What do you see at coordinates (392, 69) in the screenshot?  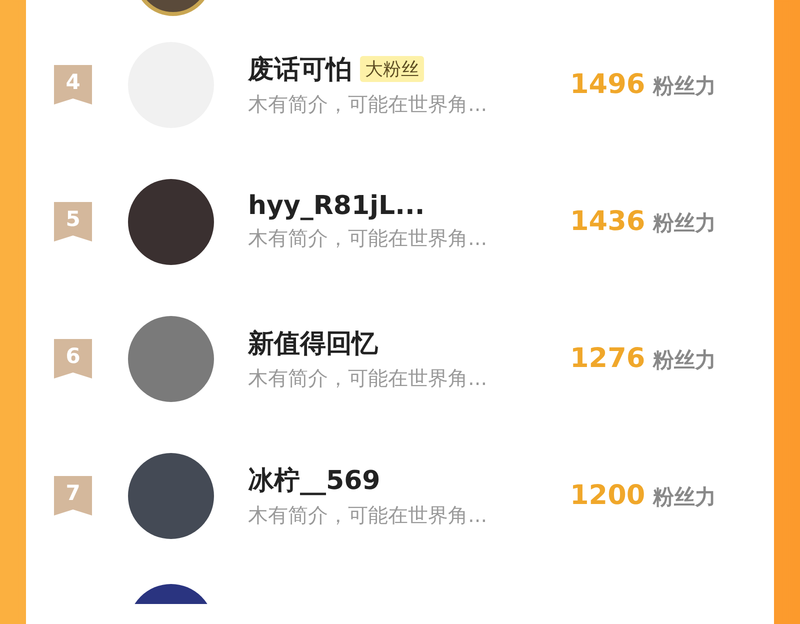 I see `fan-badge: 大粉丝` at bounding box center [392, 69].